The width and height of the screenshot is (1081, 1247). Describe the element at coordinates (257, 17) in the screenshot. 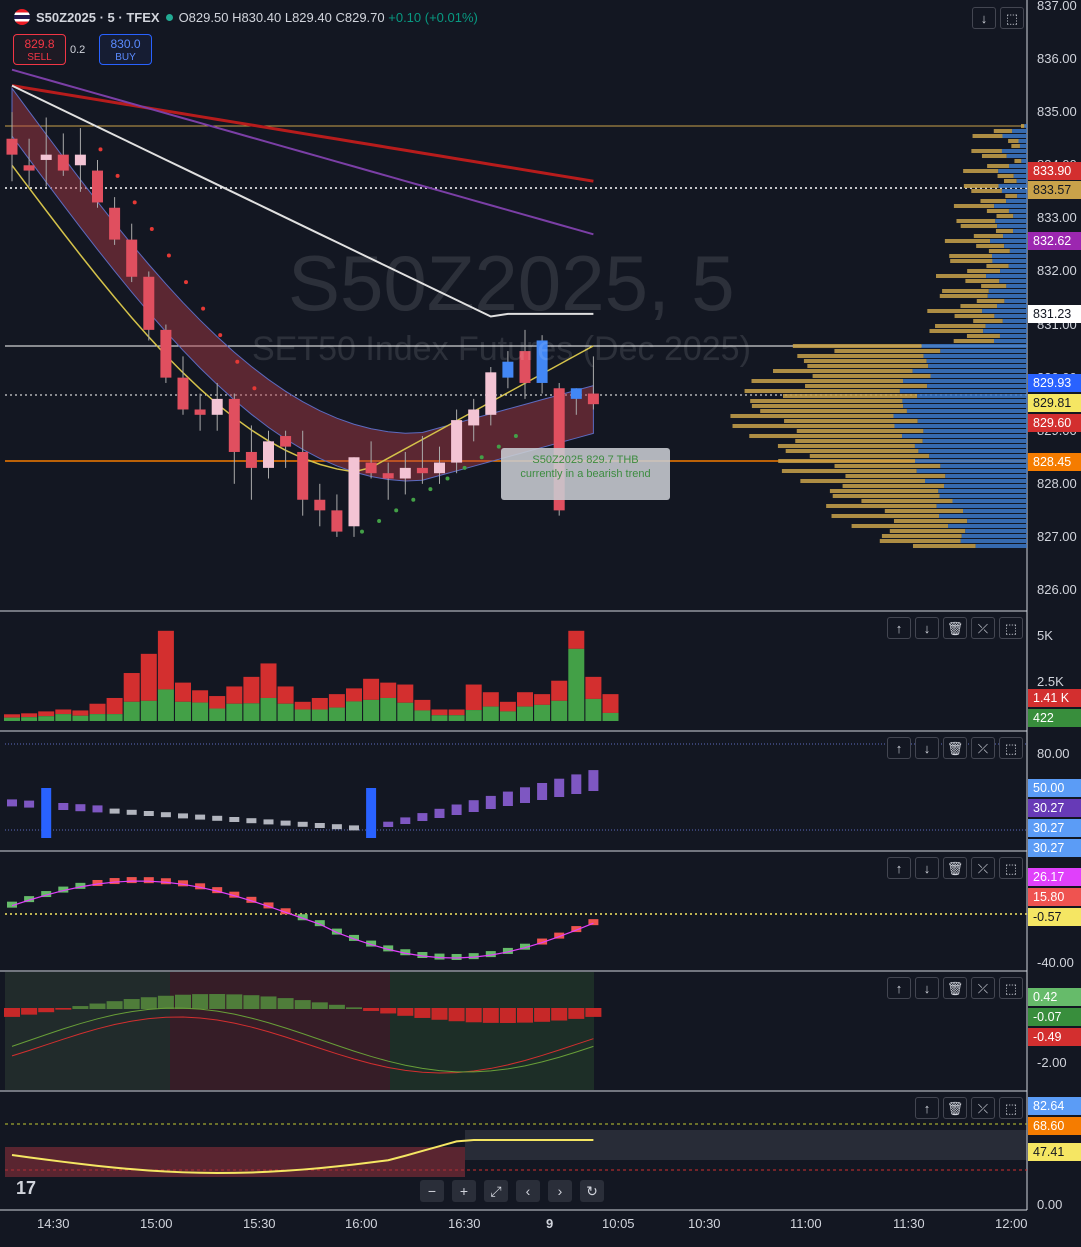

I see `high-value: H830.40` at that location.